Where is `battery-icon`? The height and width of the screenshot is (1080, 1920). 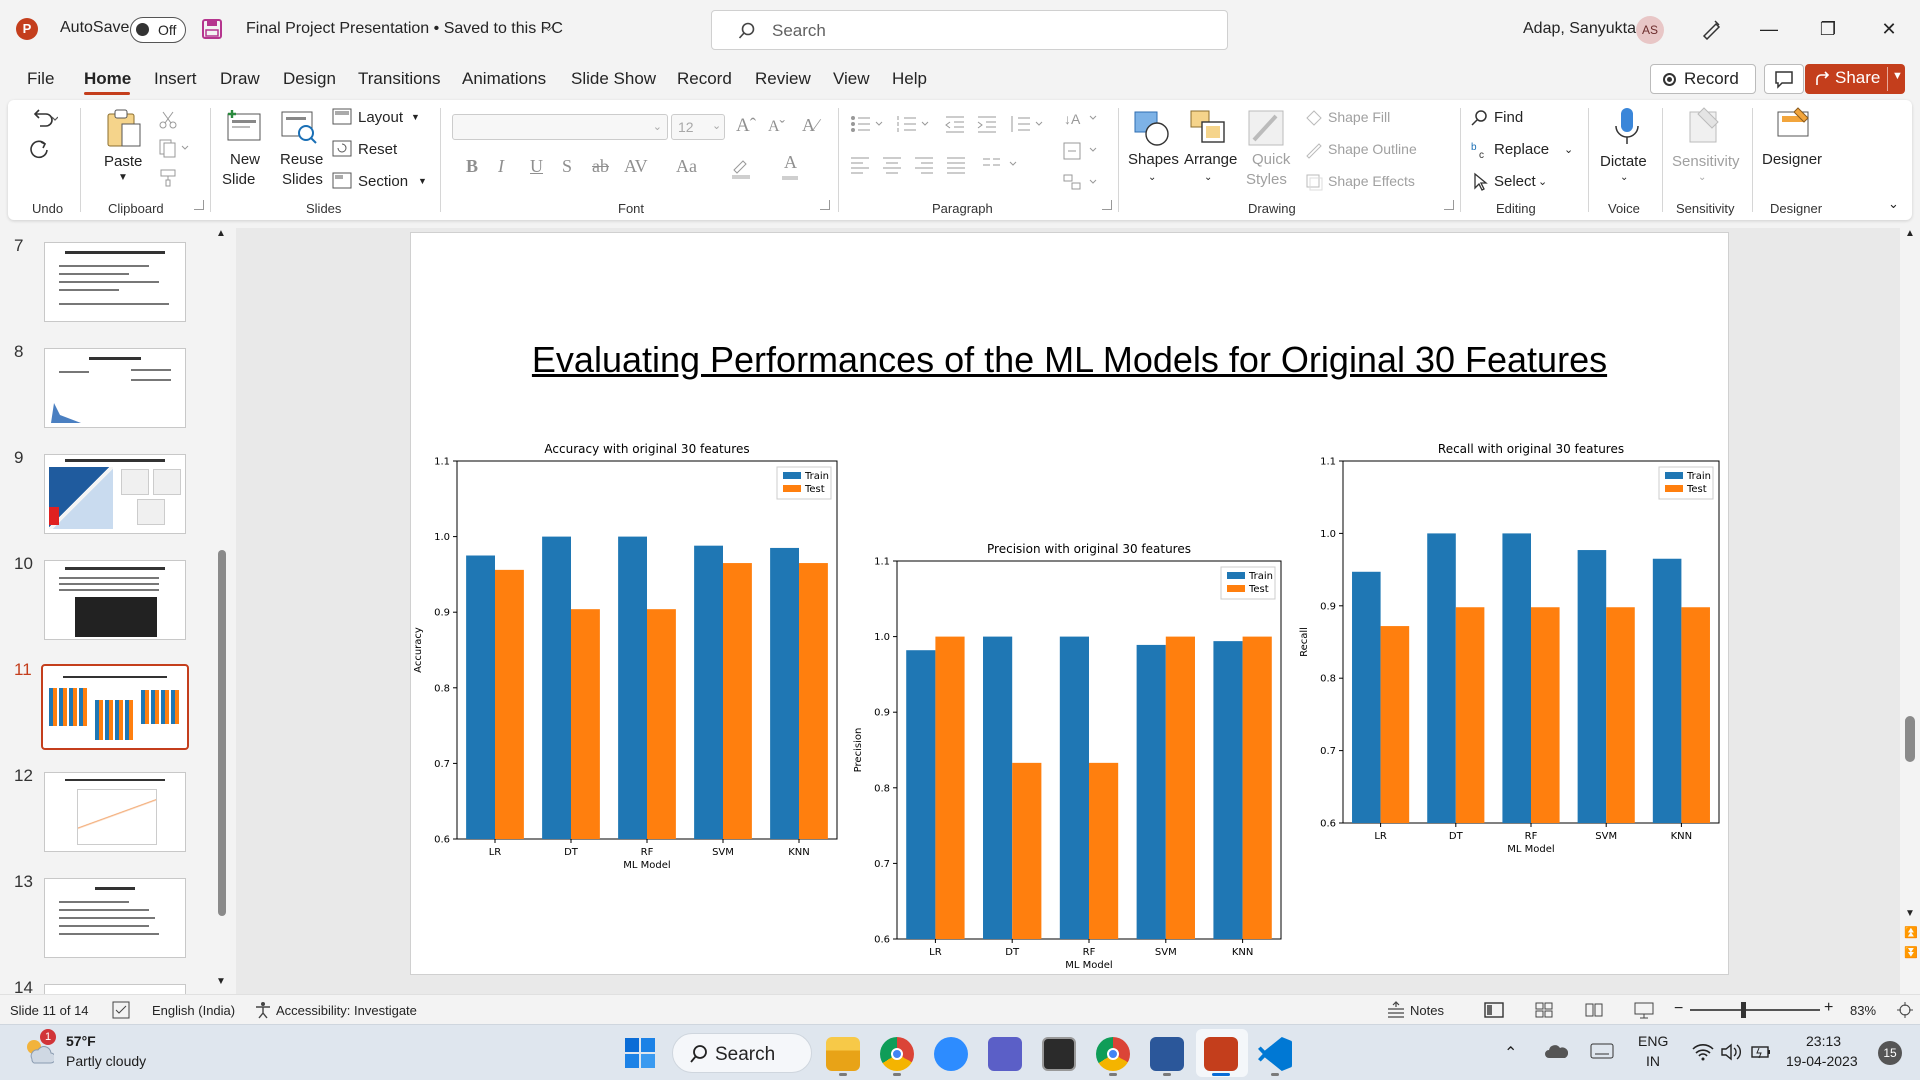 battery-icon is located at coordinates (1761, 1052).